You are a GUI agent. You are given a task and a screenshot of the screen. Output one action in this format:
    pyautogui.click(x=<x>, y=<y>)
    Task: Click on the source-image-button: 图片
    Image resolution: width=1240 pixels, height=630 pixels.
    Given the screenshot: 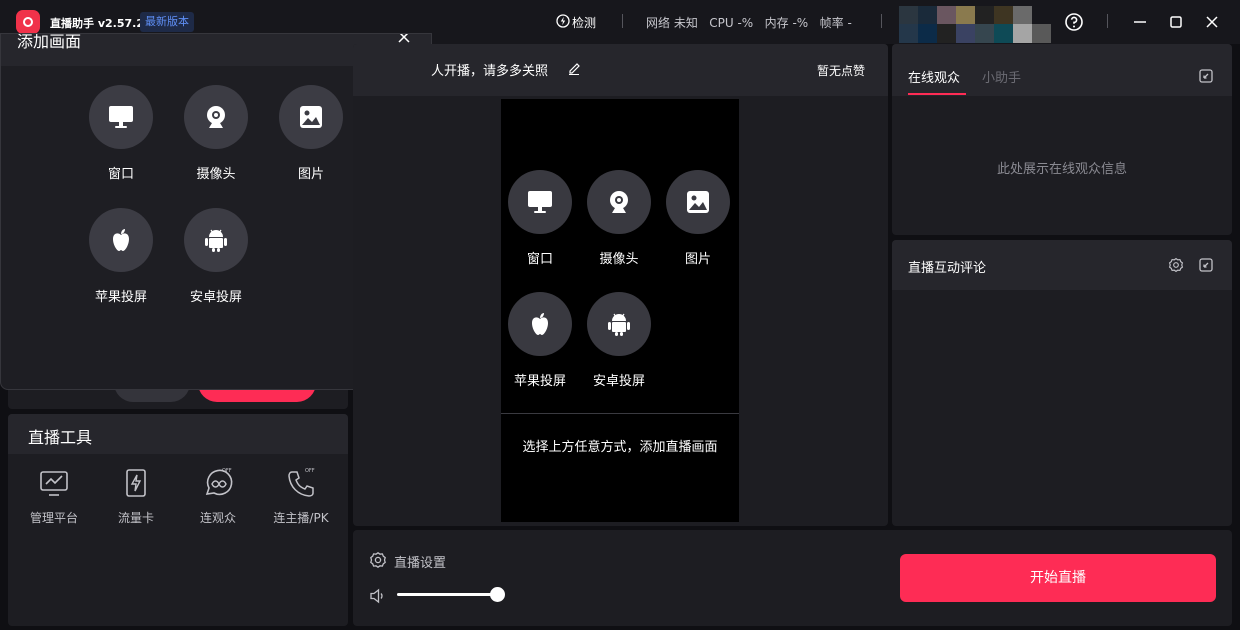 What is the action you would take?
    pyautogui.click(x=311, y=135)
    